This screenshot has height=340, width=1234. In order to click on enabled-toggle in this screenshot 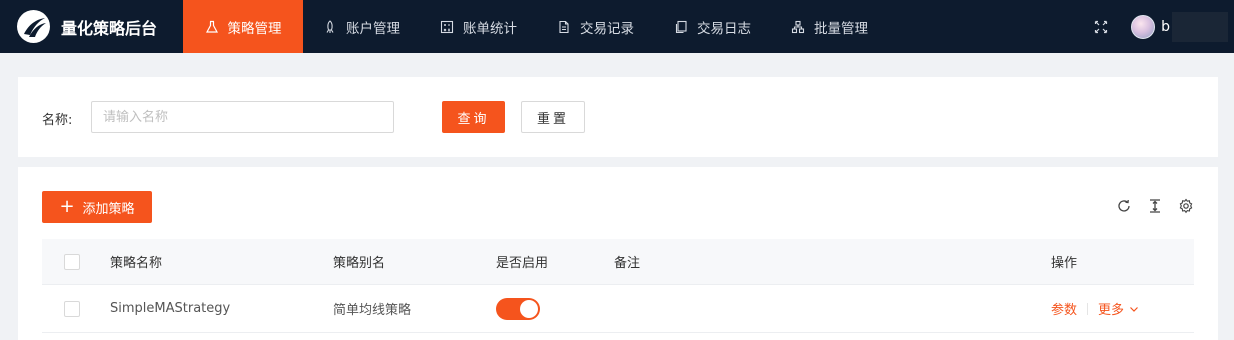, I will do `click(518, 308)`.